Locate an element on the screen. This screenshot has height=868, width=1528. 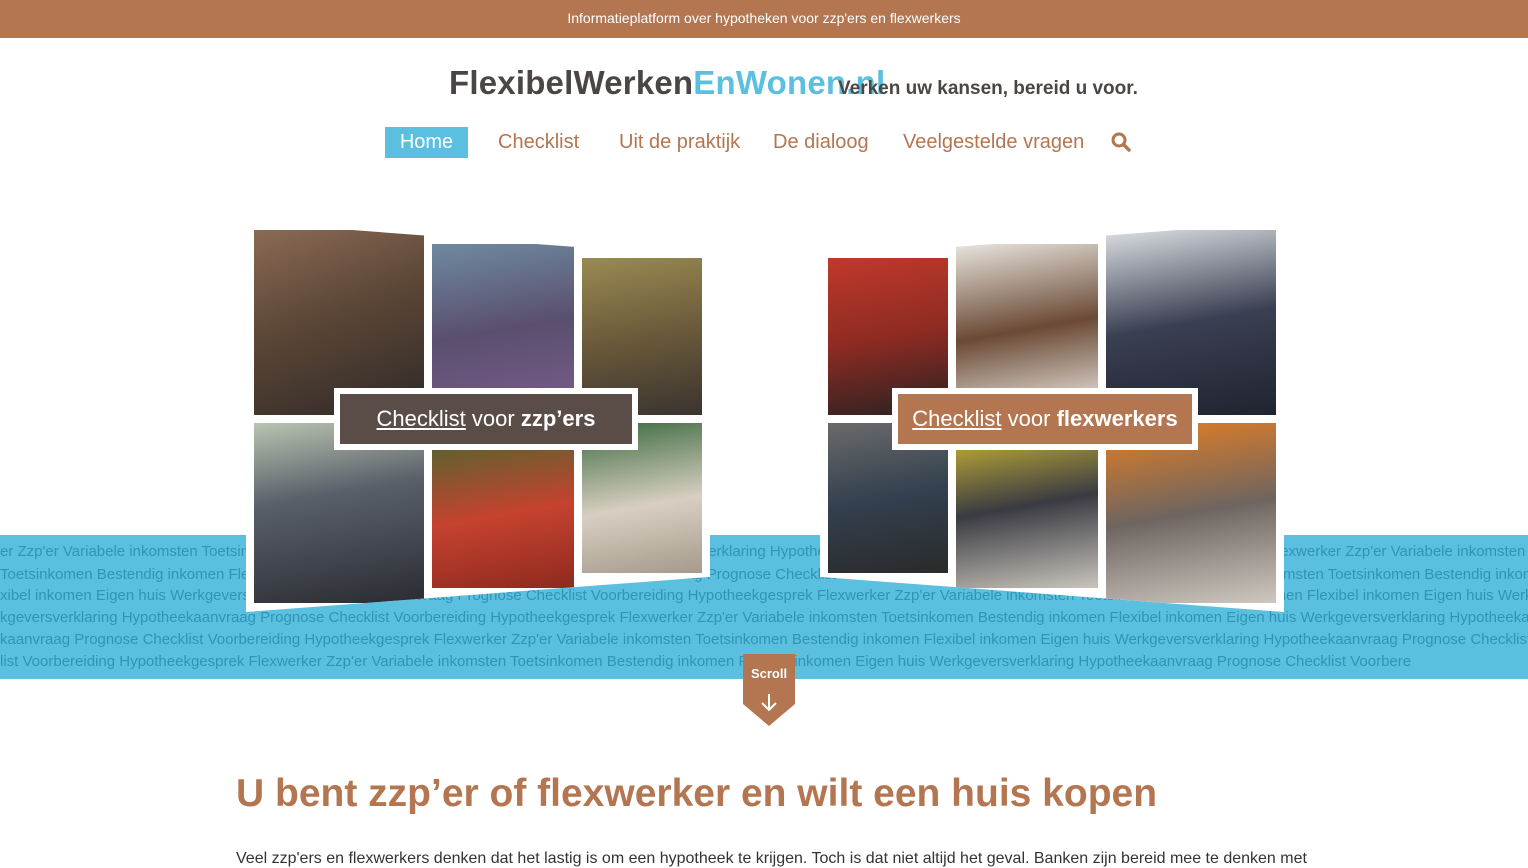
scroll-label: Scroll is located at coordinates (769, 673).